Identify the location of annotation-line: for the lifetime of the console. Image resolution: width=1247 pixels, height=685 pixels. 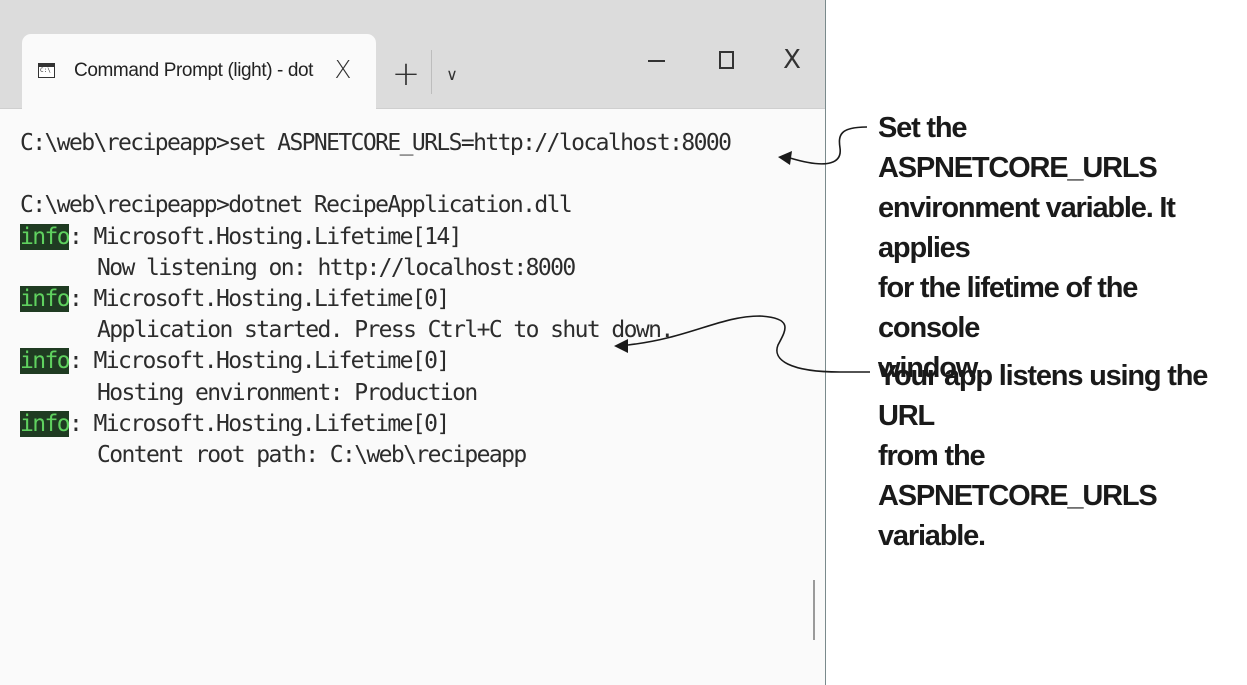
(1008, 308).